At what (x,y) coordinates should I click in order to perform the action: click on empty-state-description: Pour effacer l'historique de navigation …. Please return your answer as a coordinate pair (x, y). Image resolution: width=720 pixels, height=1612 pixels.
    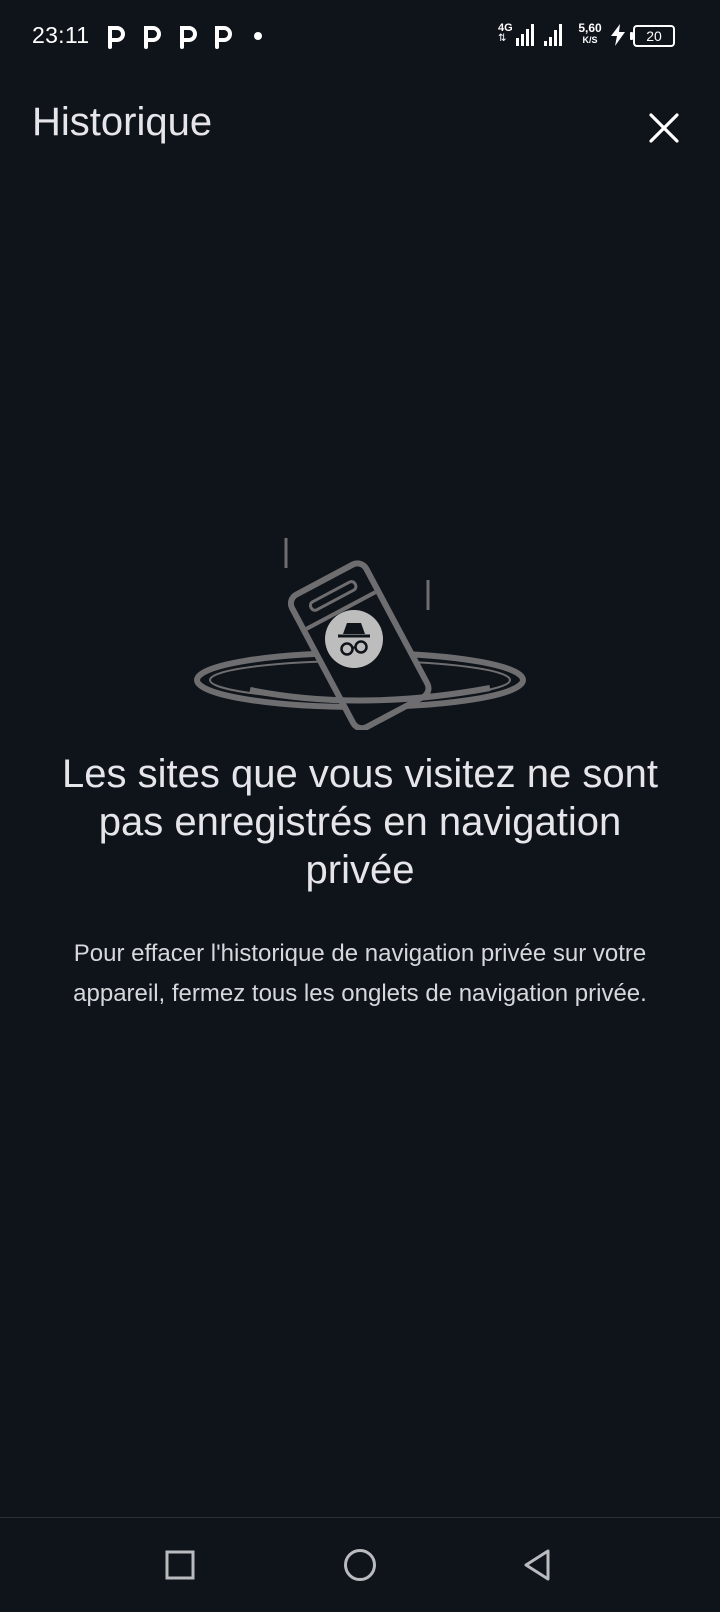
    Looking at the image, I should click on (360, 973).